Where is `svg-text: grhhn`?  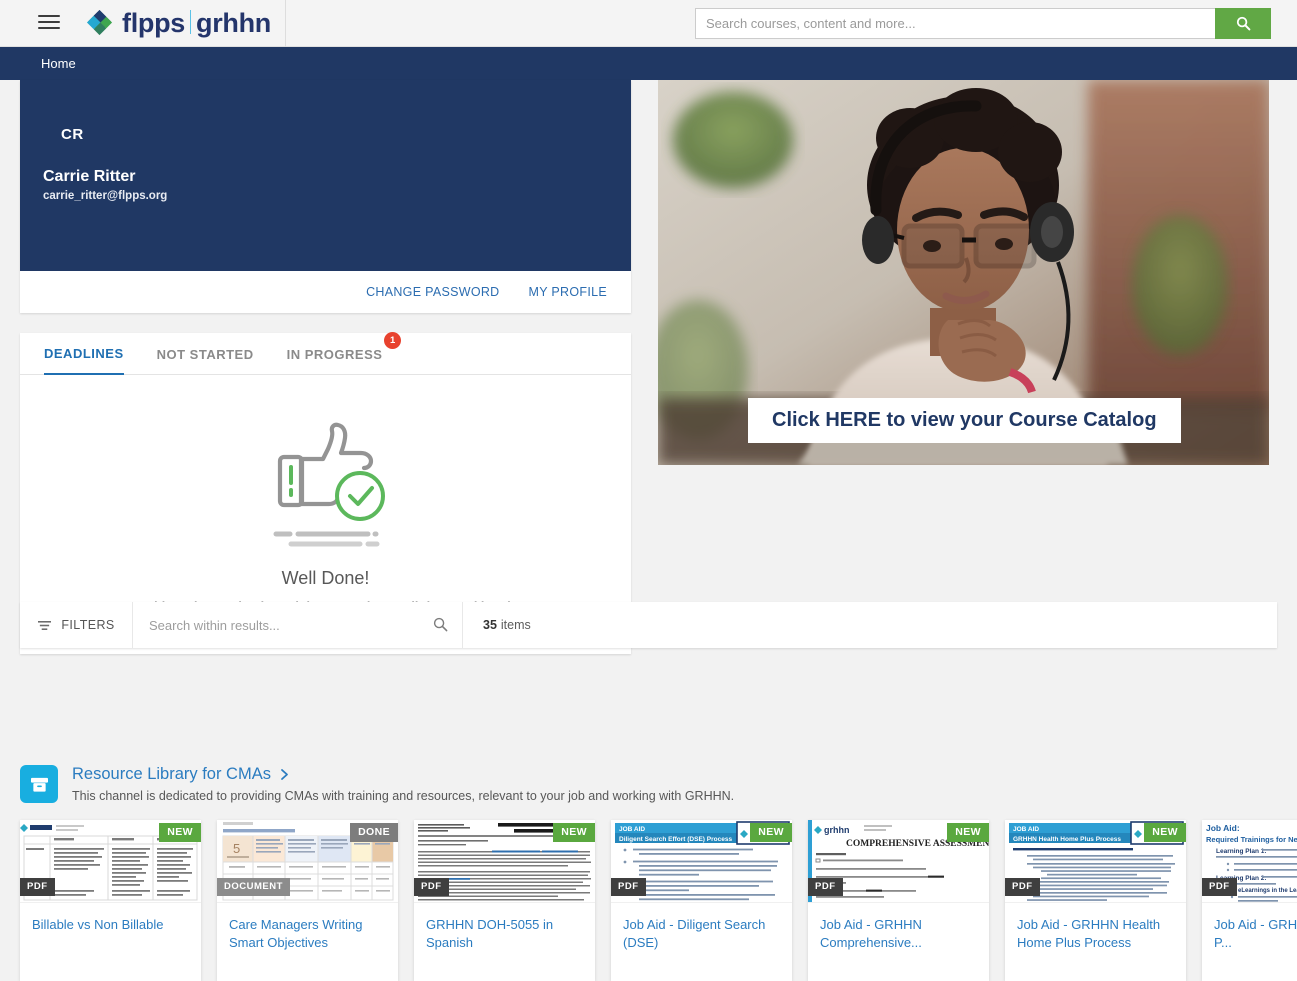
svg-text: grhhn is located at coordinates (837, 830).